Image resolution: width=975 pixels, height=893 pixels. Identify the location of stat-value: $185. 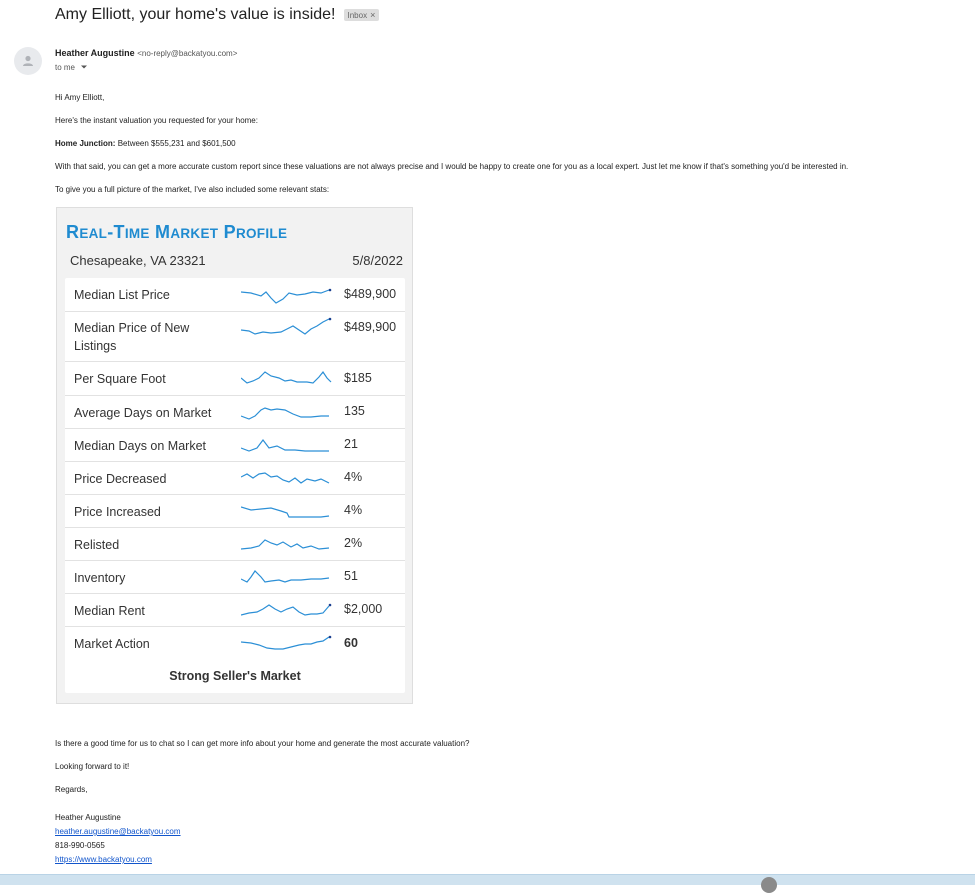
(358, 378).